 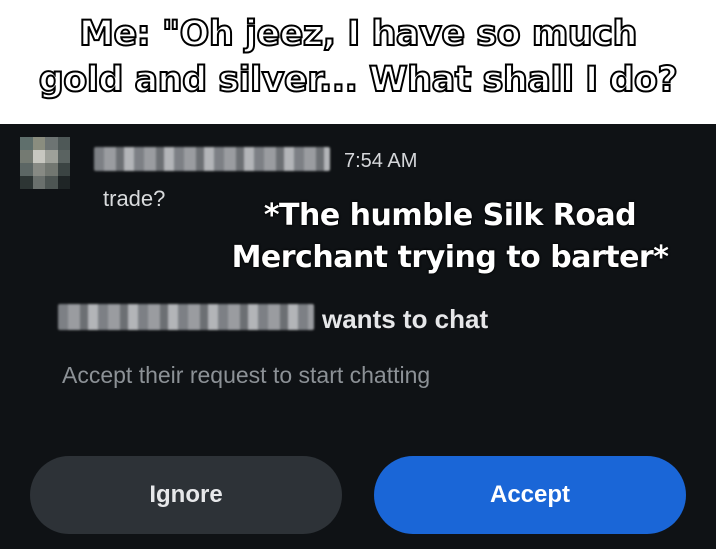 What do you see at coordinates (530, 495) in the screenshot?
I see `accept-button: Accept` at bounding box center [530, 495].